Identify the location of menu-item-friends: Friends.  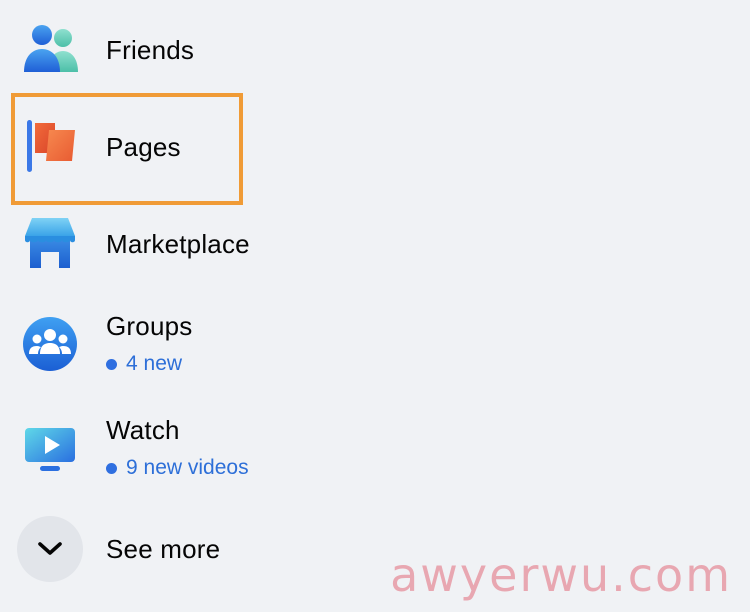
(375, 50).